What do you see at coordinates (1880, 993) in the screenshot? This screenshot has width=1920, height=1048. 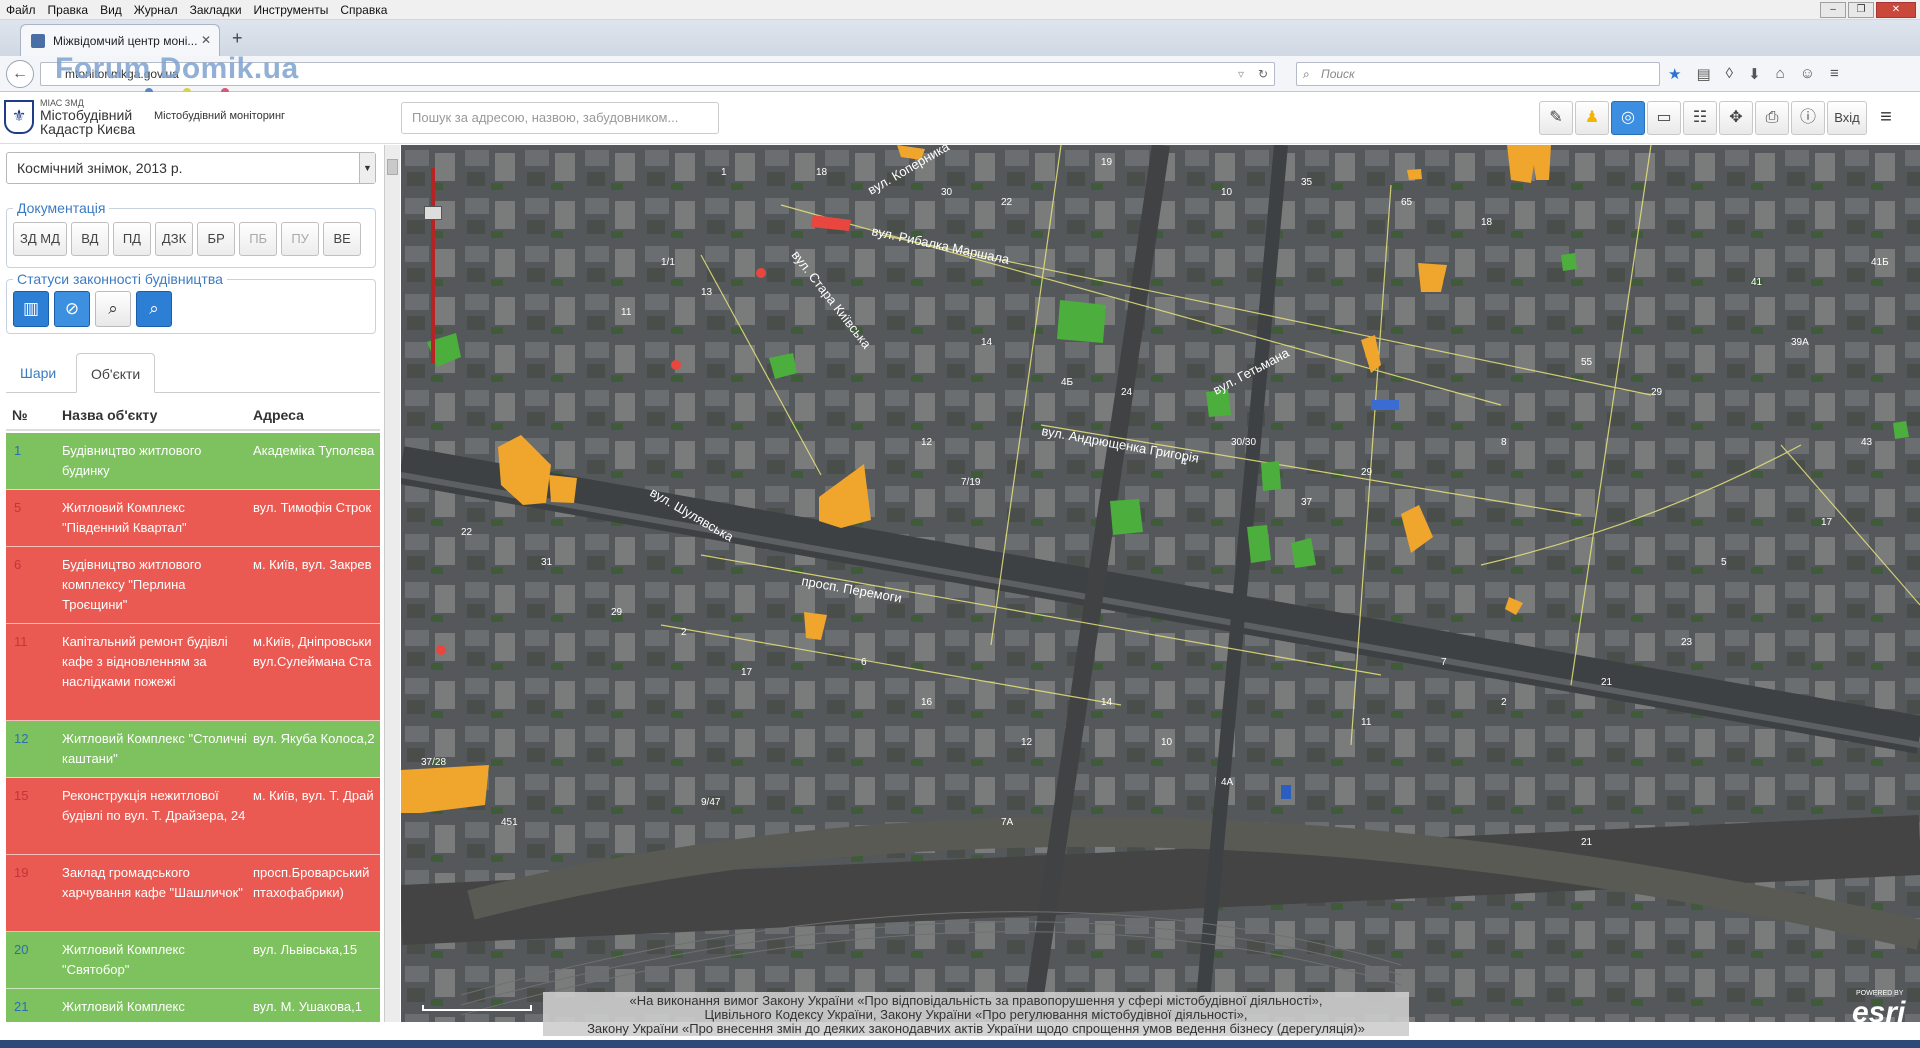 I see `esri-powered-by: POWERED BY` at bounding box center [1880, 993].